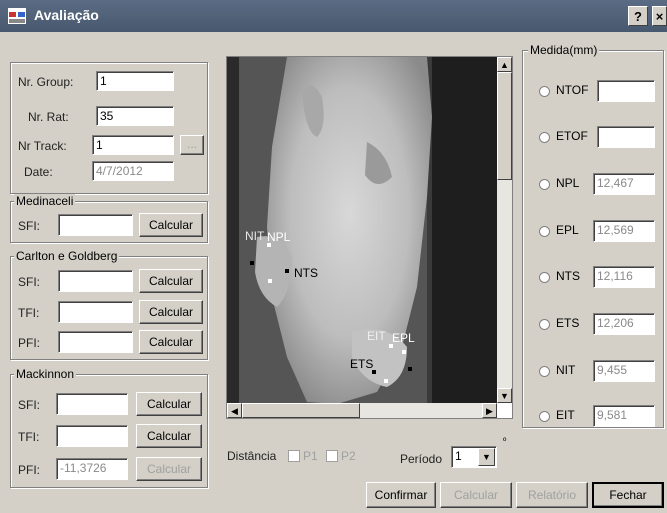 This screenshot has width=667, height=513. I want to click on help-button: ?, so click(638, 16).